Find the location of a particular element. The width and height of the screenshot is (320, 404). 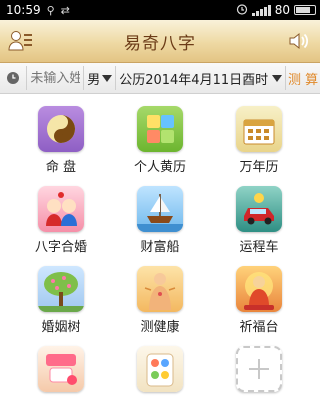

status-right: 80 is located at coordinates (276, 10).